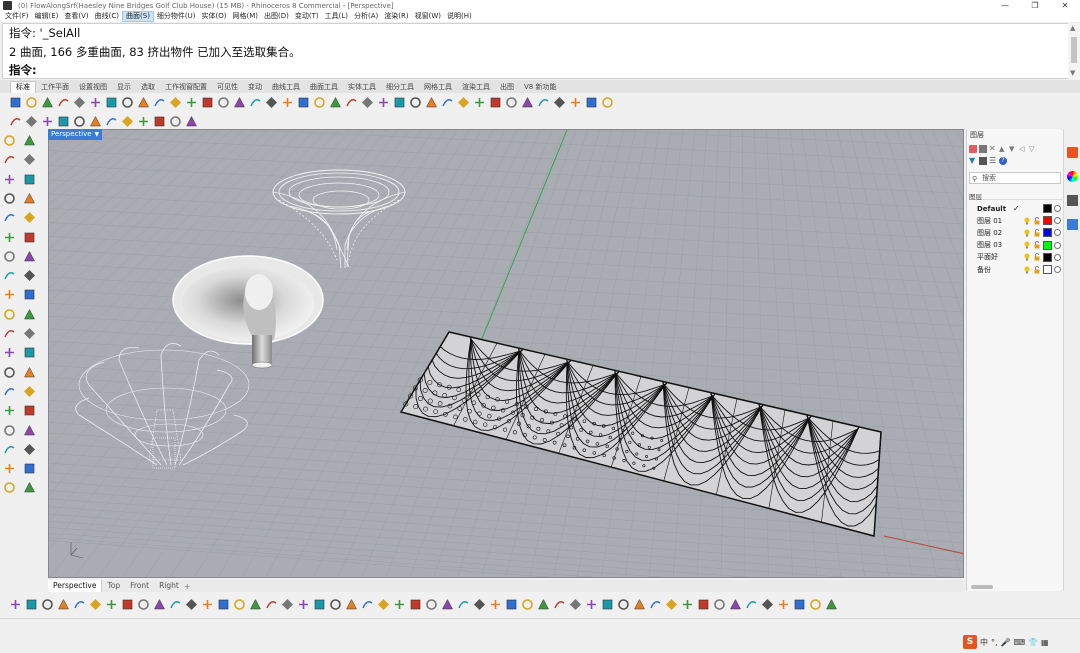 This screenshot has width=1080, height=653. I want to click on menu-item-7: 网格(M), so click(246, 16).